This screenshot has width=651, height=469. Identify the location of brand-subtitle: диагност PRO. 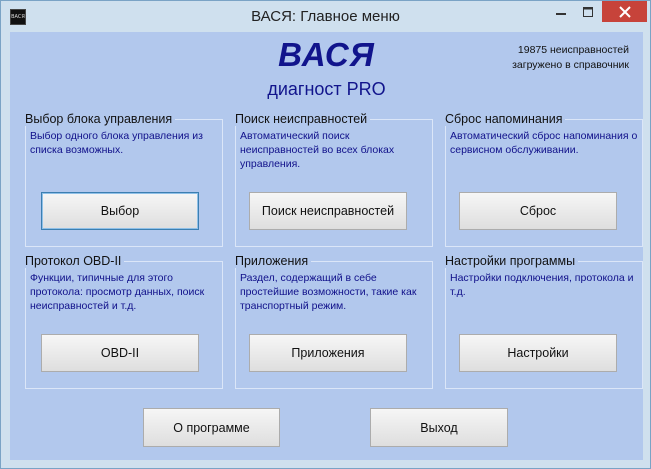
(326, 89).